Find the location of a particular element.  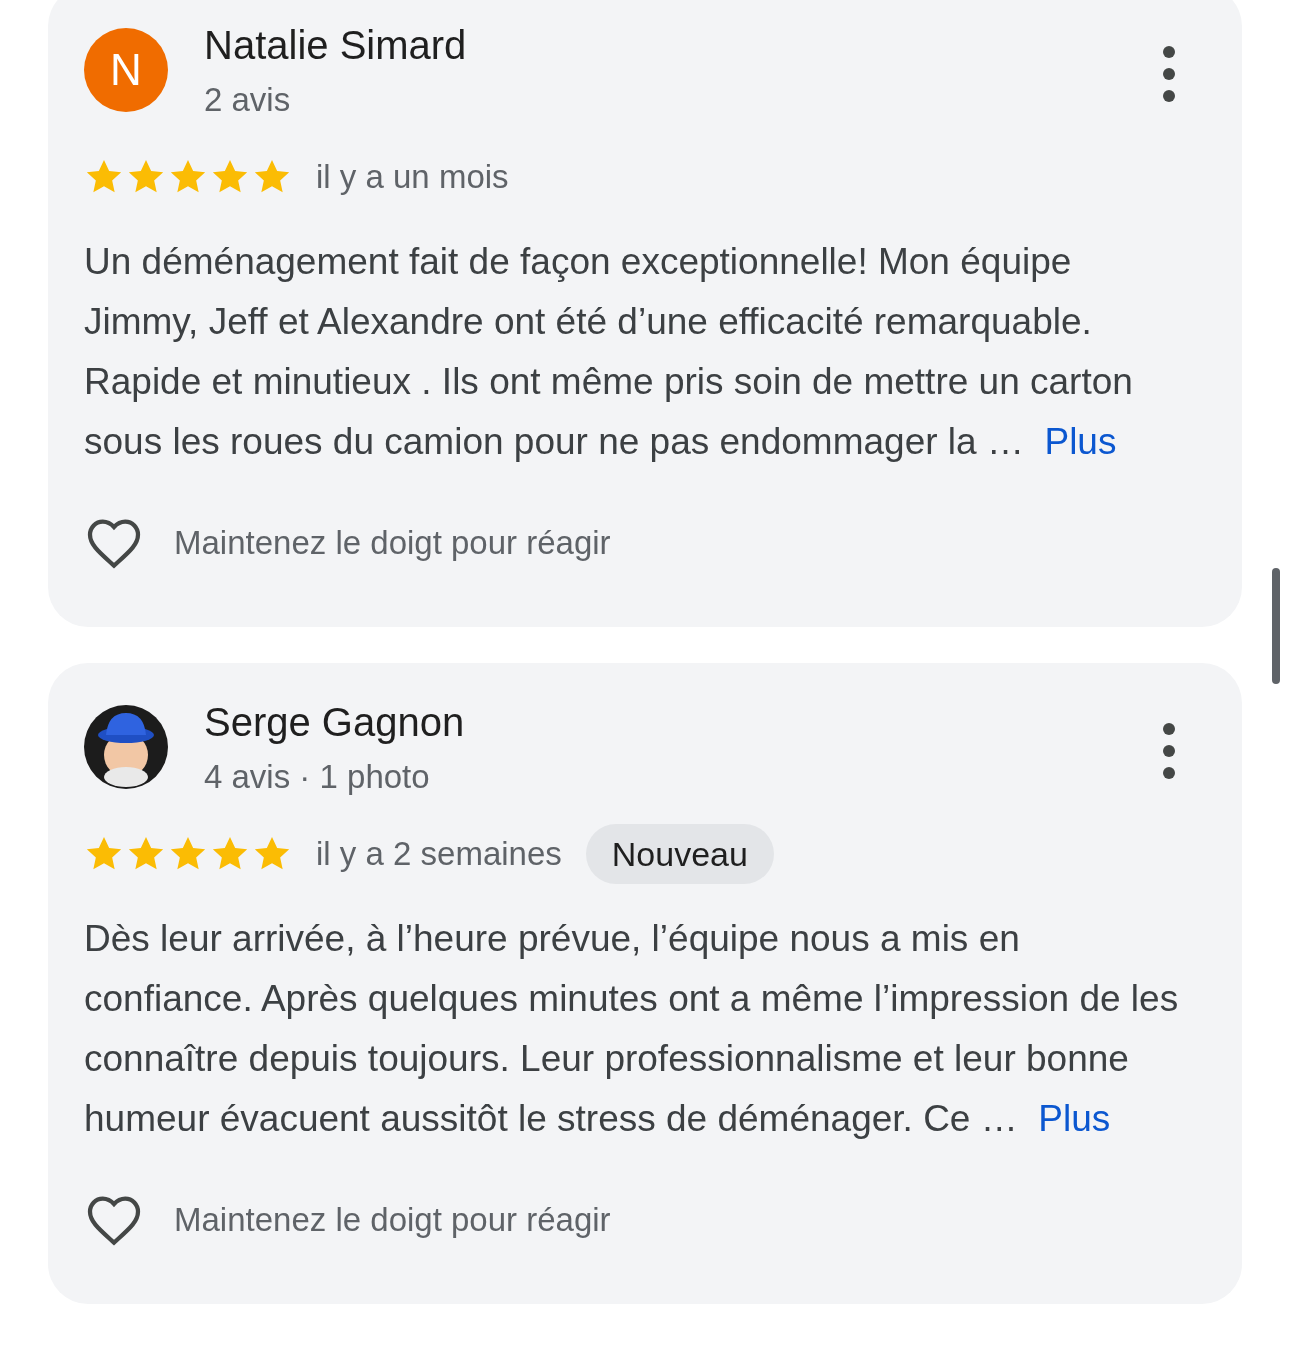

reviewer-name: Serge Gagnon is located at coordinates (682, 722).